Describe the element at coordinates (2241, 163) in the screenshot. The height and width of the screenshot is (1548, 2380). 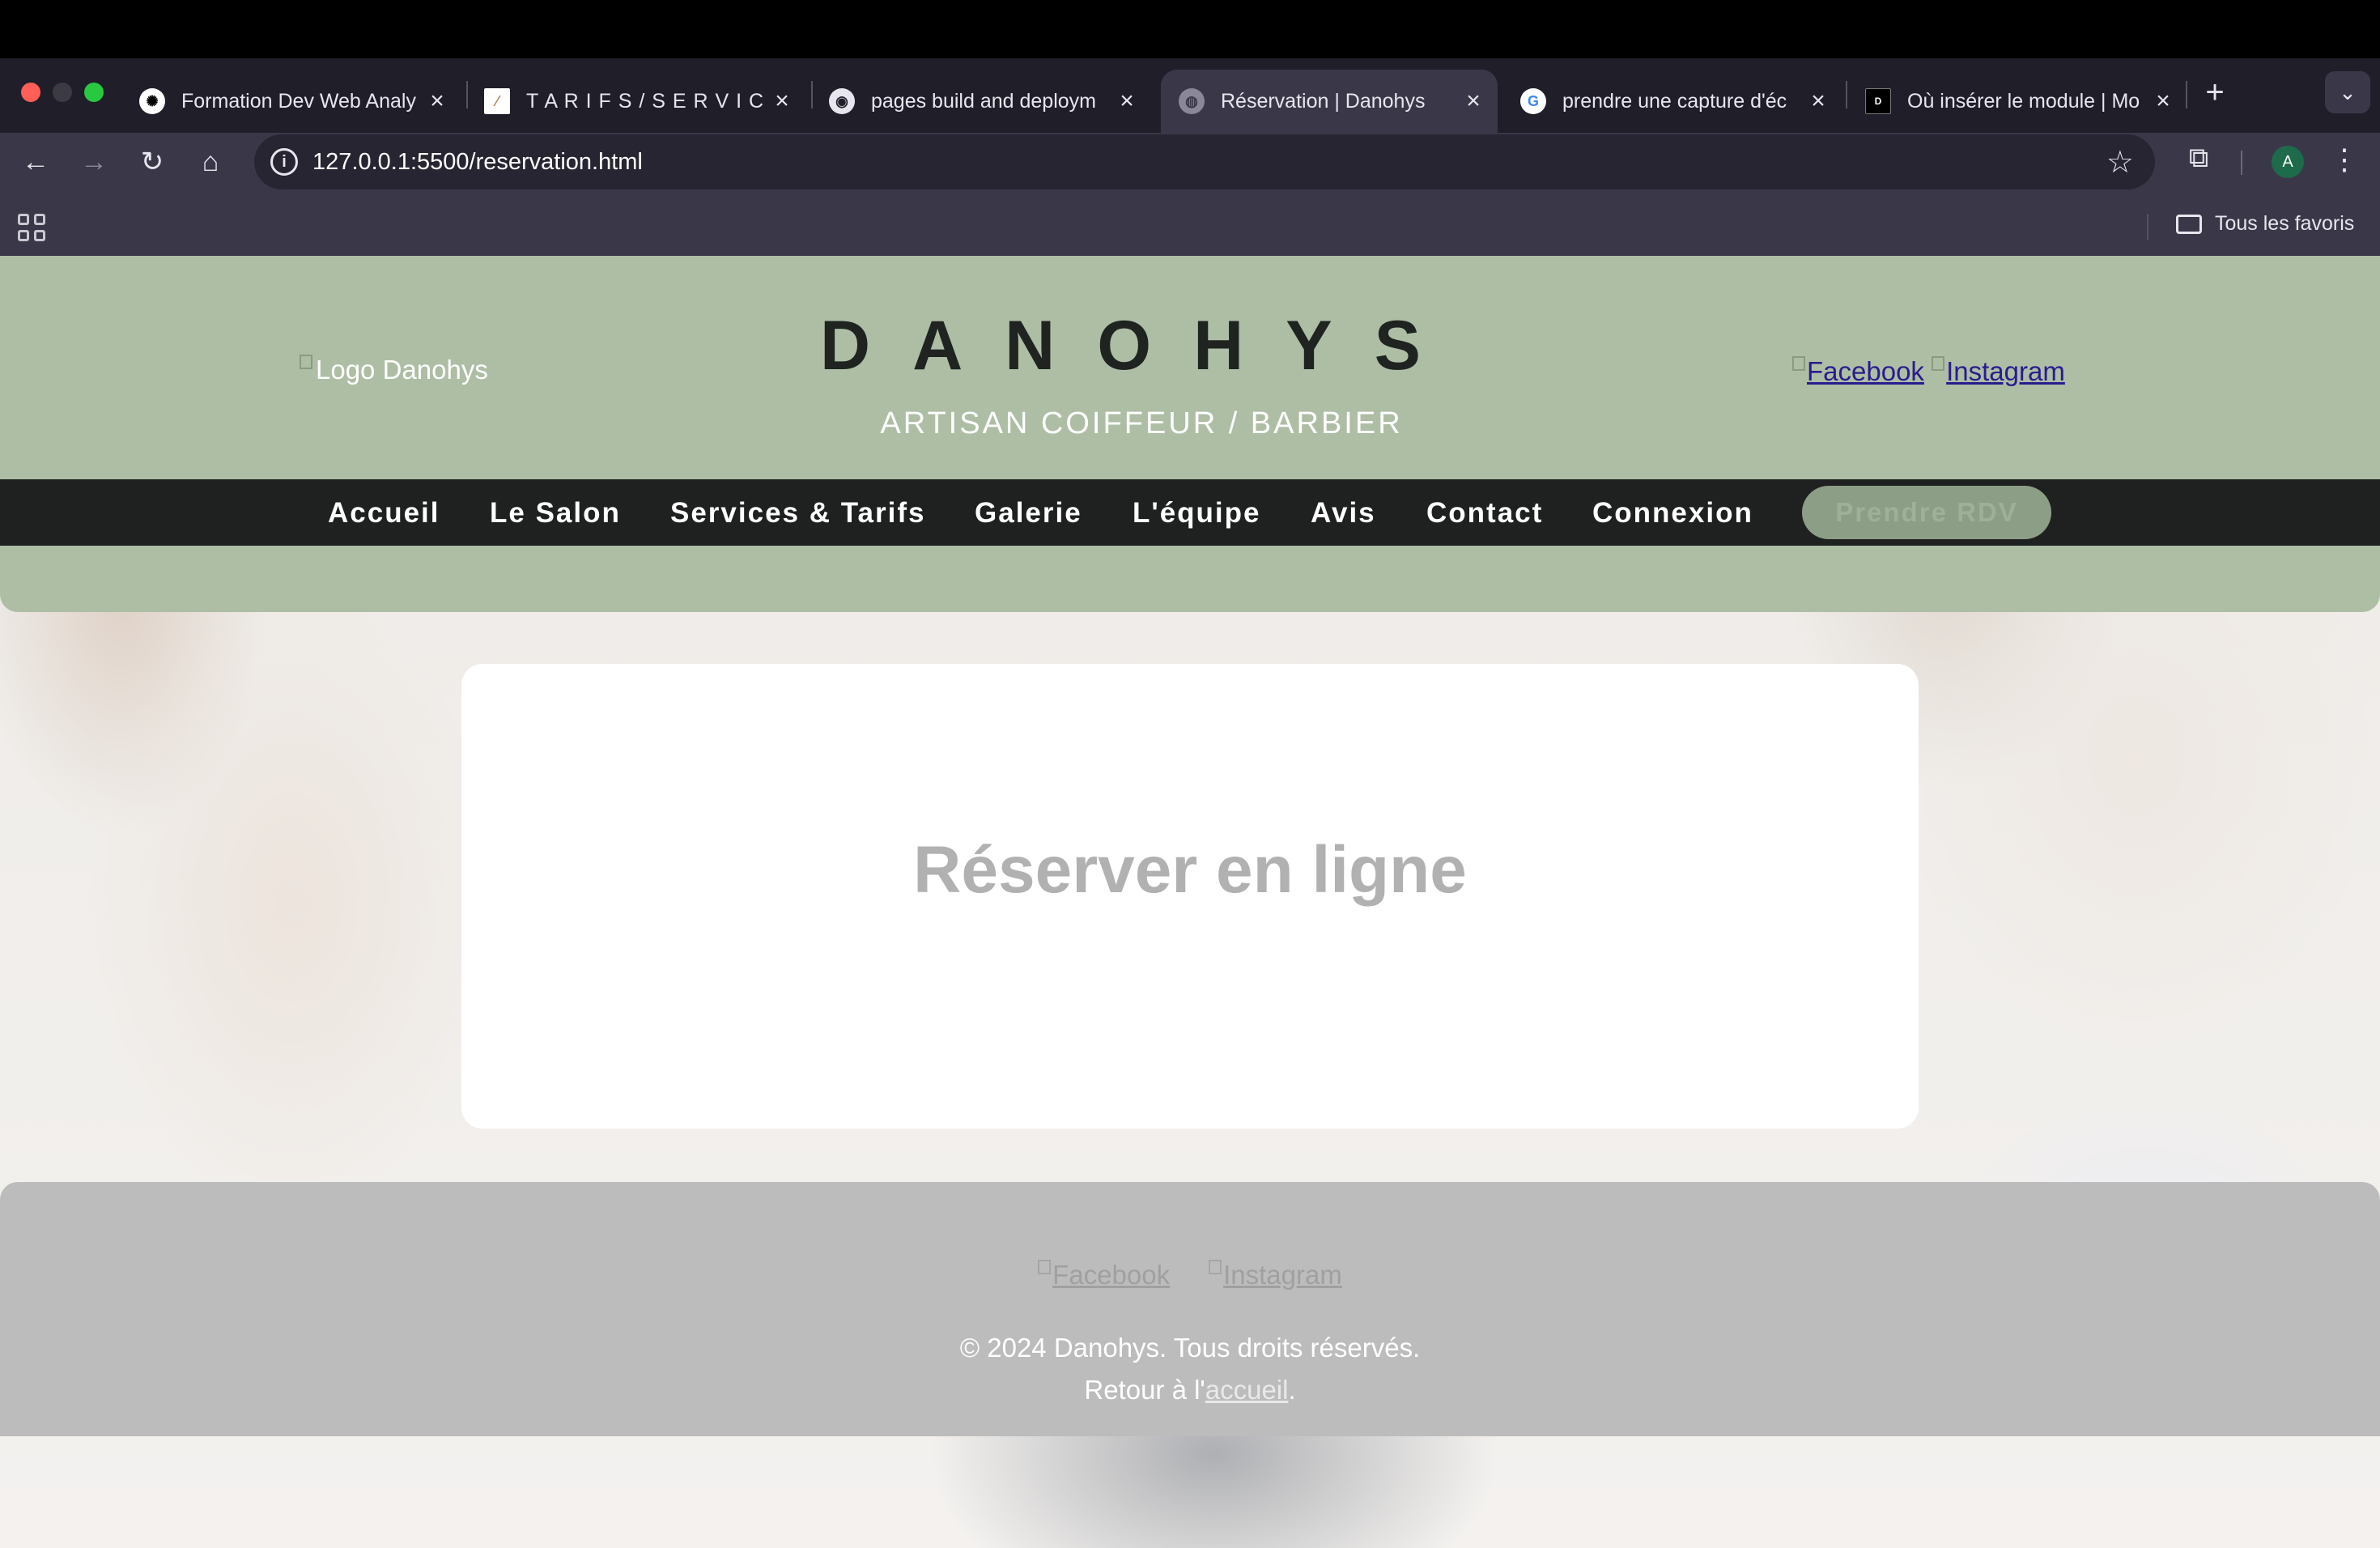
I see `toolbar-separator` at that location.